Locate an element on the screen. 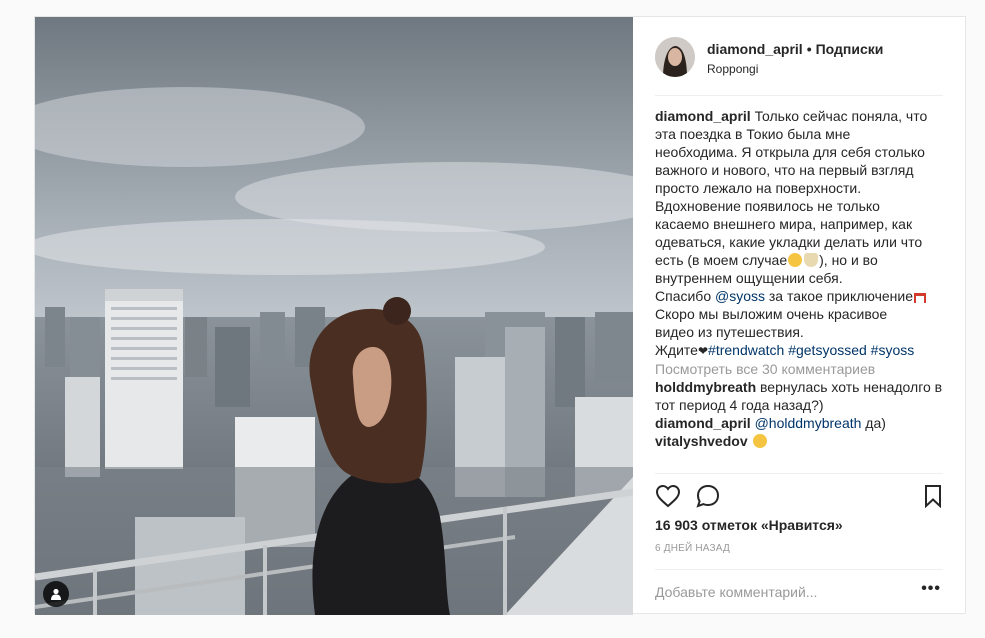 This screenshot has height=638, width=985. likes-count: 16 903 отметок «Нравится» is located at coordinates (749, 525).